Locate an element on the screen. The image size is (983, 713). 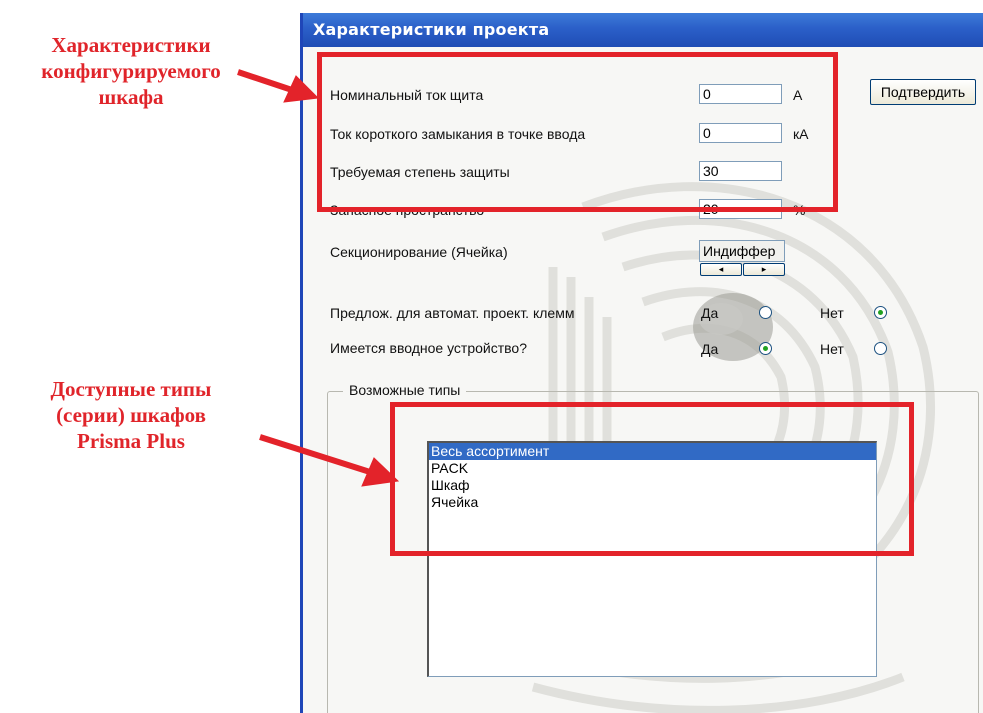
types-arrow-line is located at coordinates (315, 454).